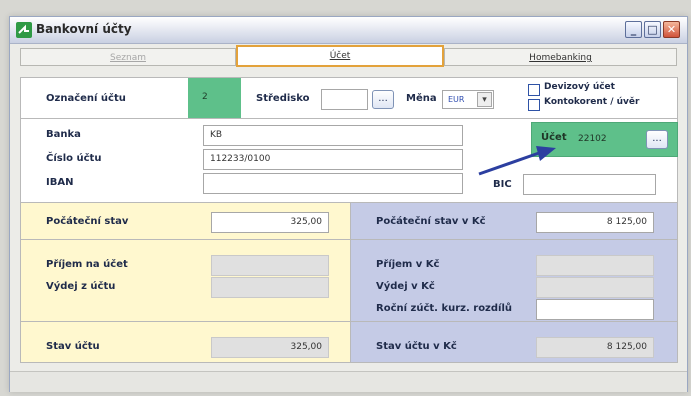  Describe the element at coordinates (81, 286) in the screenshot. I see `expense-label: Výdej z účtu` at that location.